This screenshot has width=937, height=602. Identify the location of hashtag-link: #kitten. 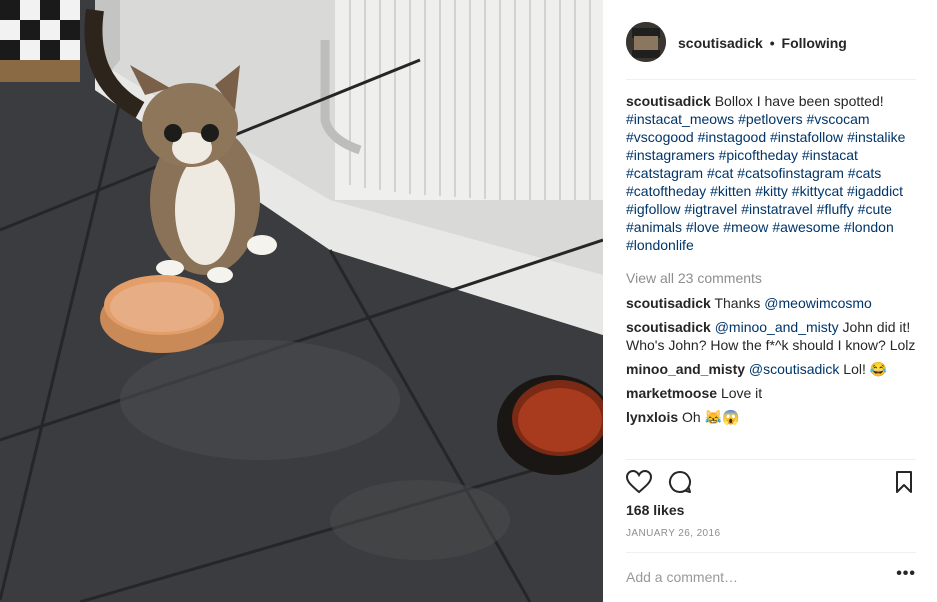
(730, 191).